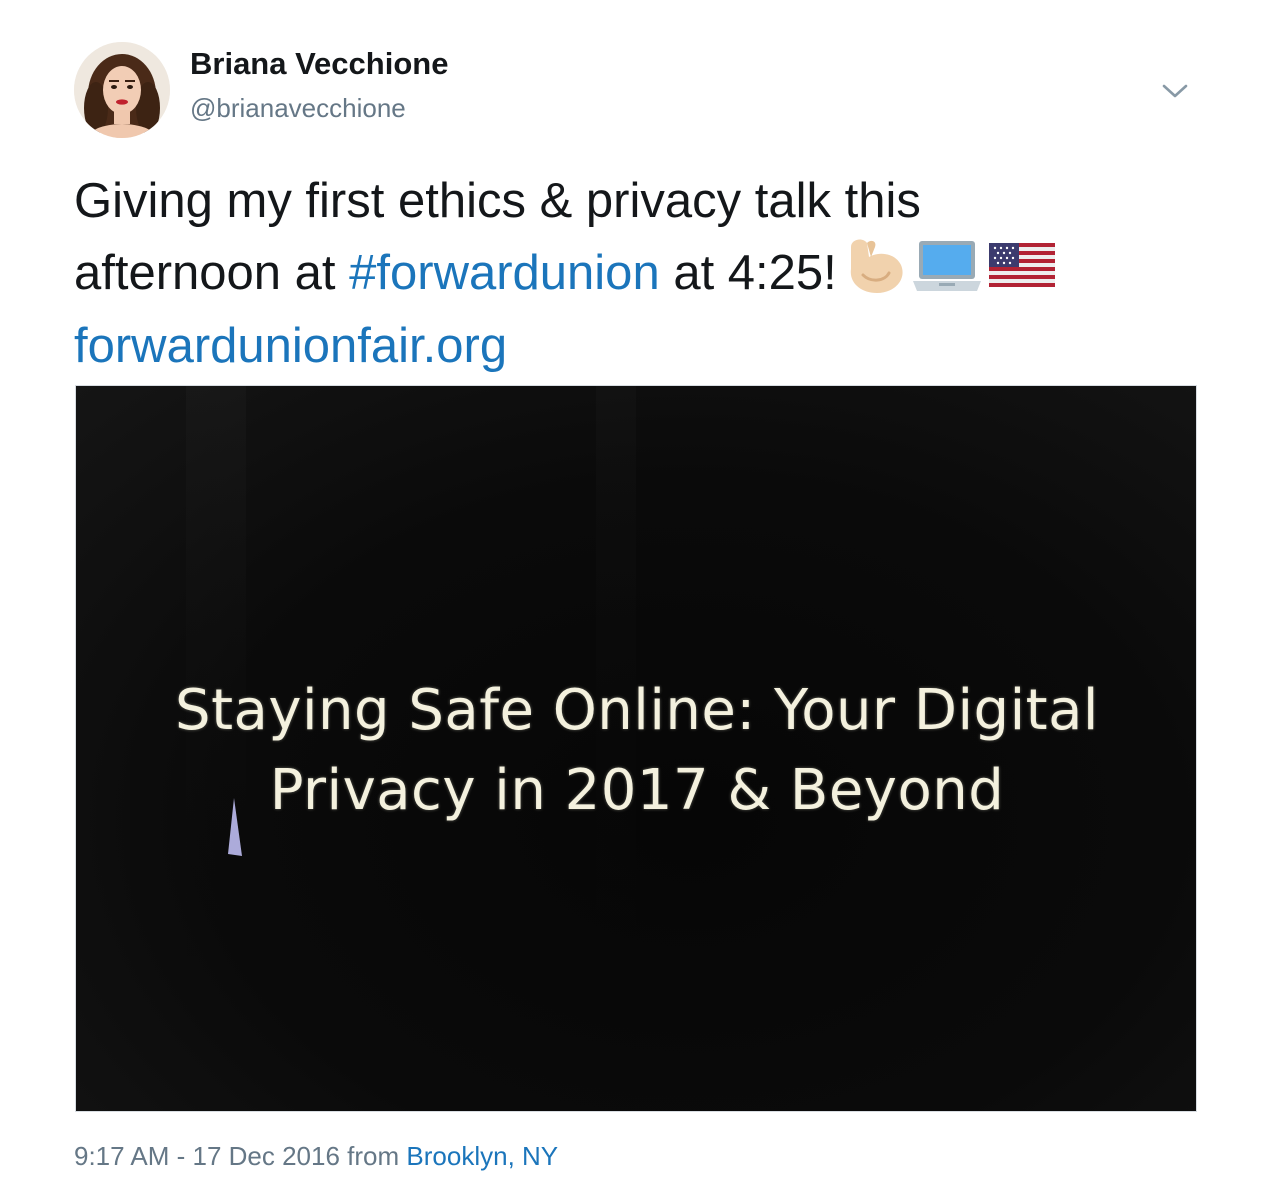 Image resolution: width=1264 pixels, height=1196 pixels. I want to click on tweet-text-prefix: afternoon at, so click(212, 273).